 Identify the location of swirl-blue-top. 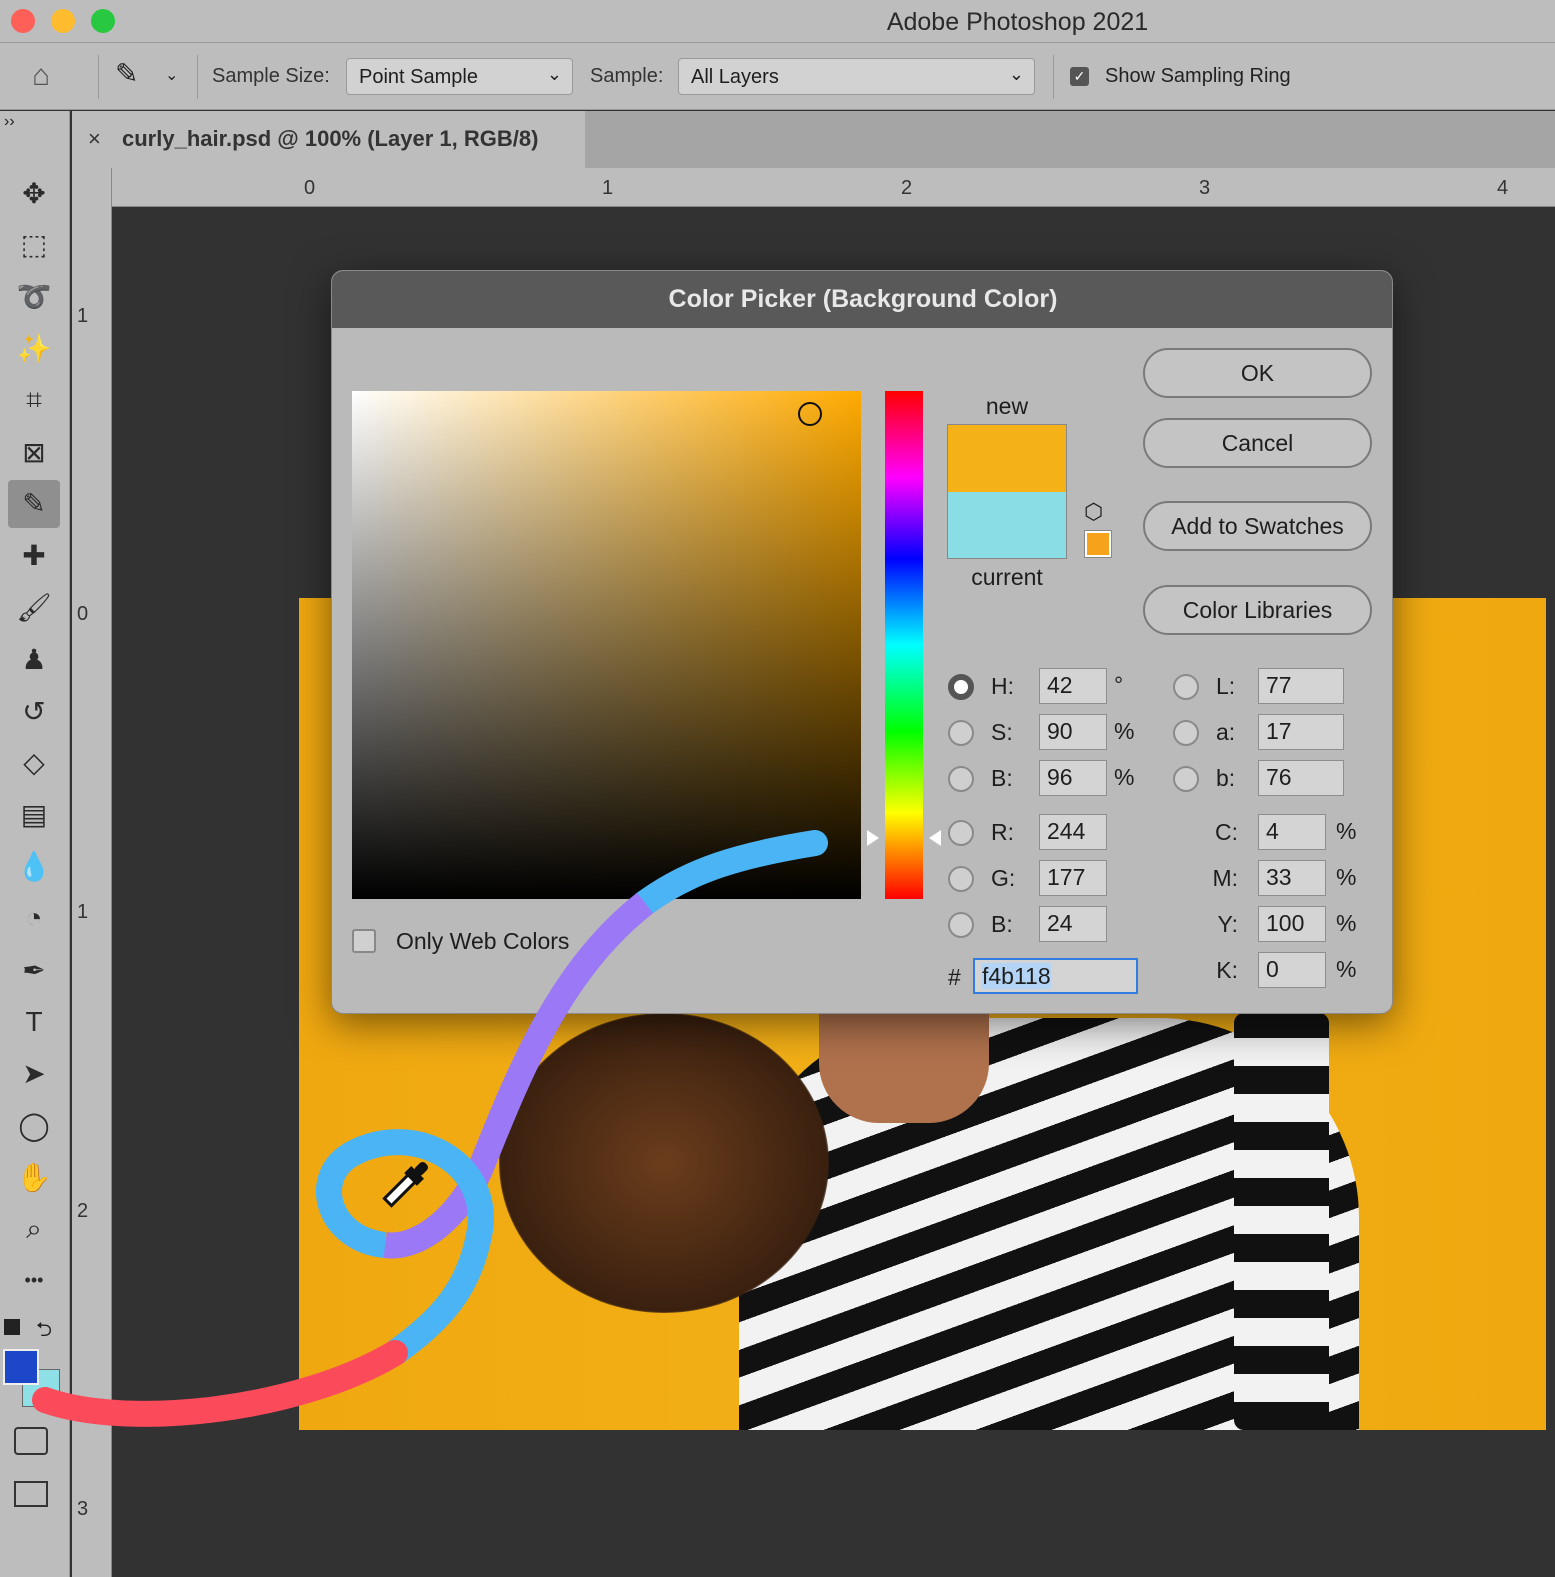
(730, 873).